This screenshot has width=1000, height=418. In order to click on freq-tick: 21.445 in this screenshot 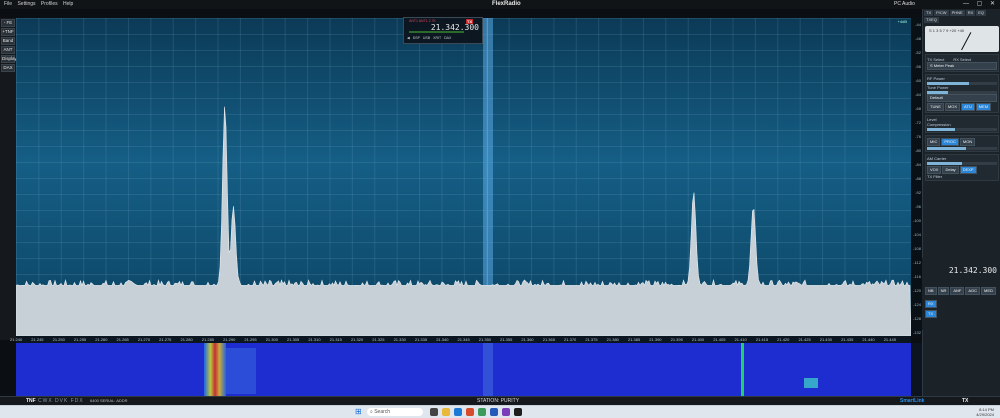, I will do `click(889, 339)`.